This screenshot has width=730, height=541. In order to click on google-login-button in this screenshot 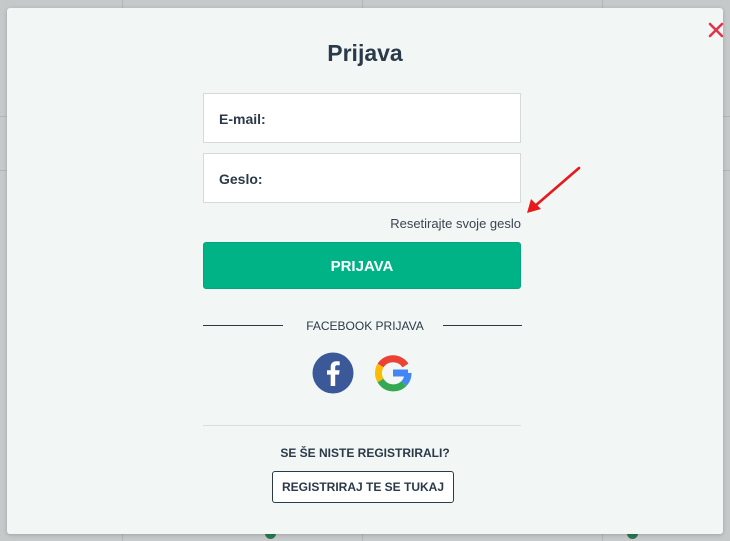, I will do `click(393, 373)`.